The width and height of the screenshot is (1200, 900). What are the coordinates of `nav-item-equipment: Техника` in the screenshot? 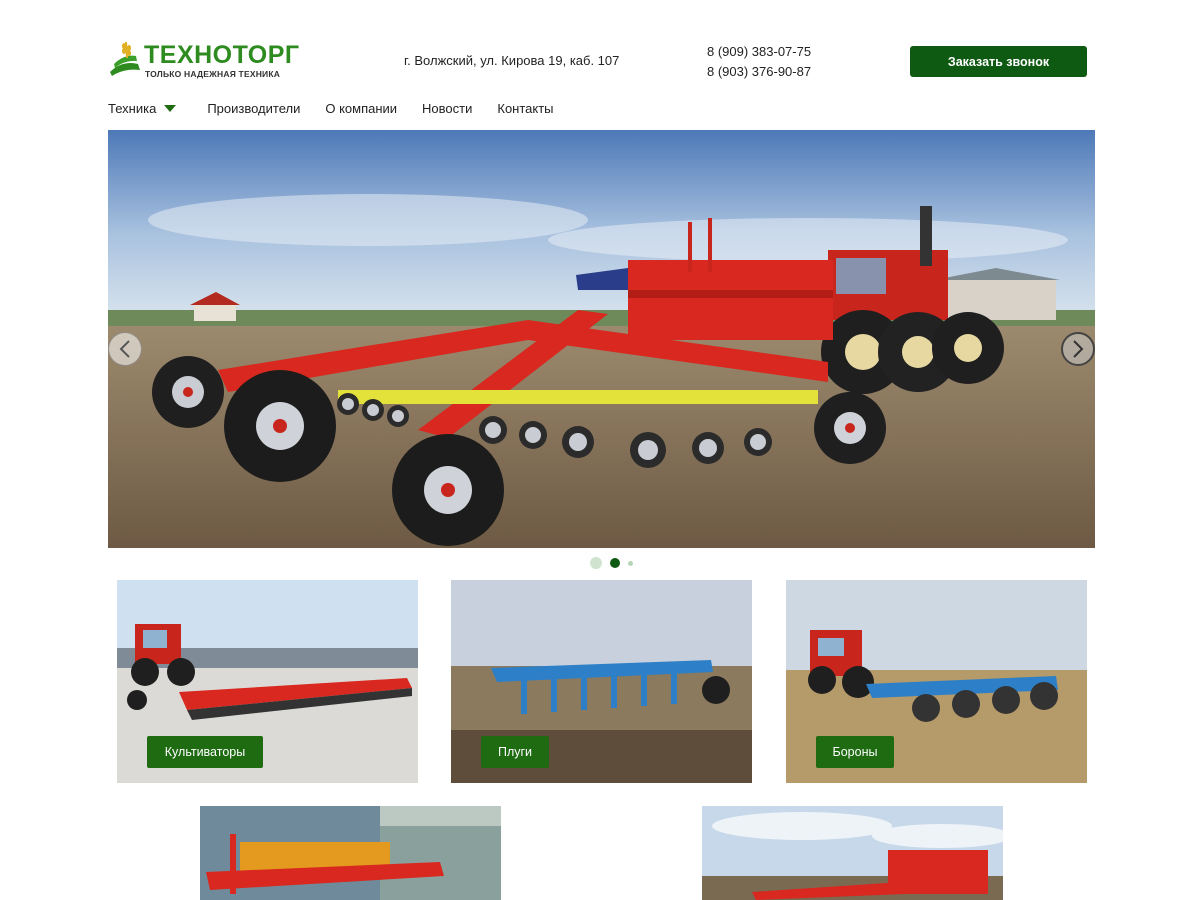 It's located at (142, 108).